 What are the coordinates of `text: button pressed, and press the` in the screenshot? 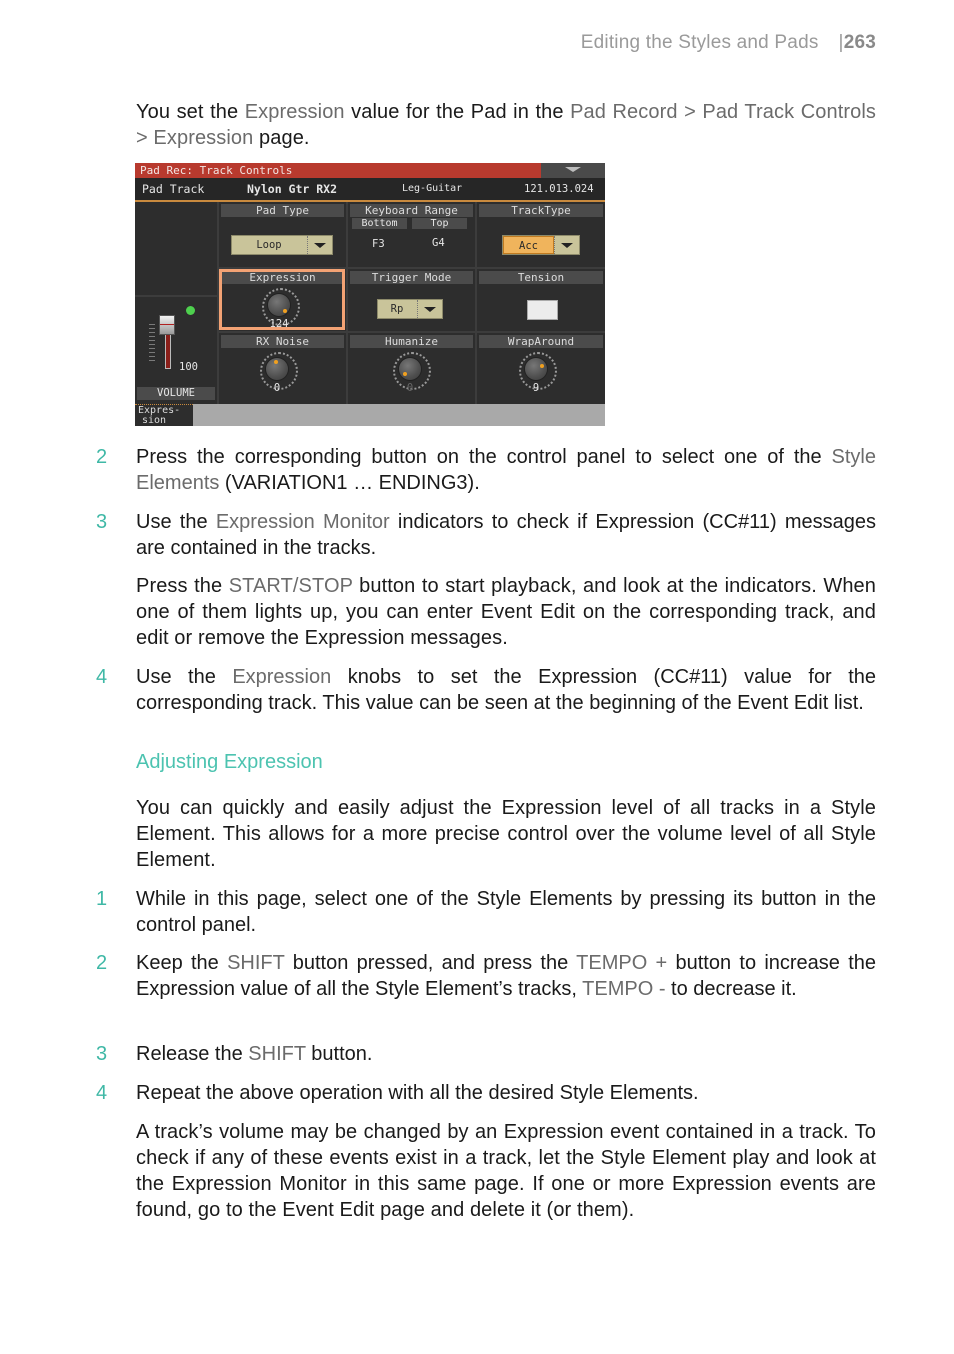 It's located at (430, 963).